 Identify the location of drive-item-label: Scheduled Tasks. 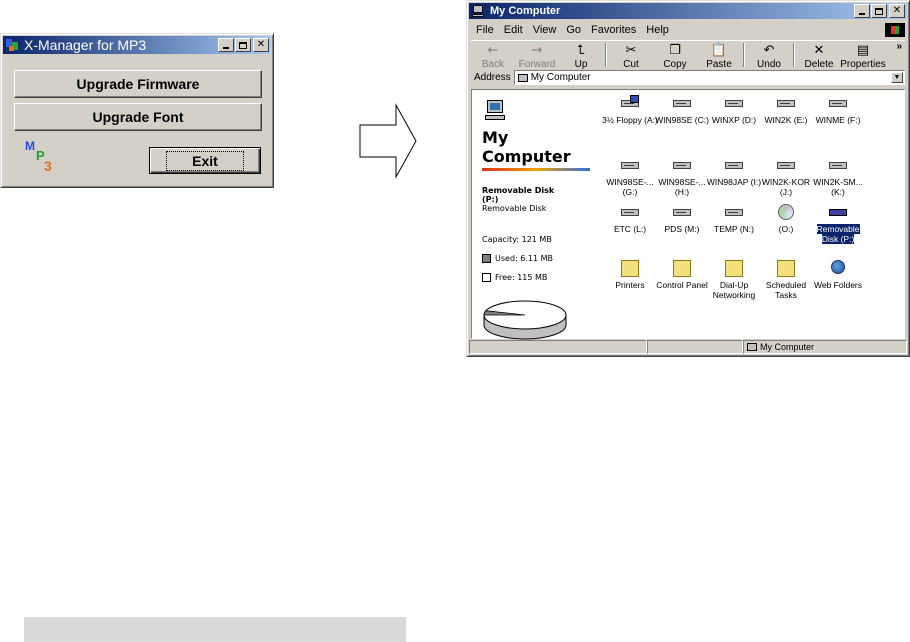
(786, 290).